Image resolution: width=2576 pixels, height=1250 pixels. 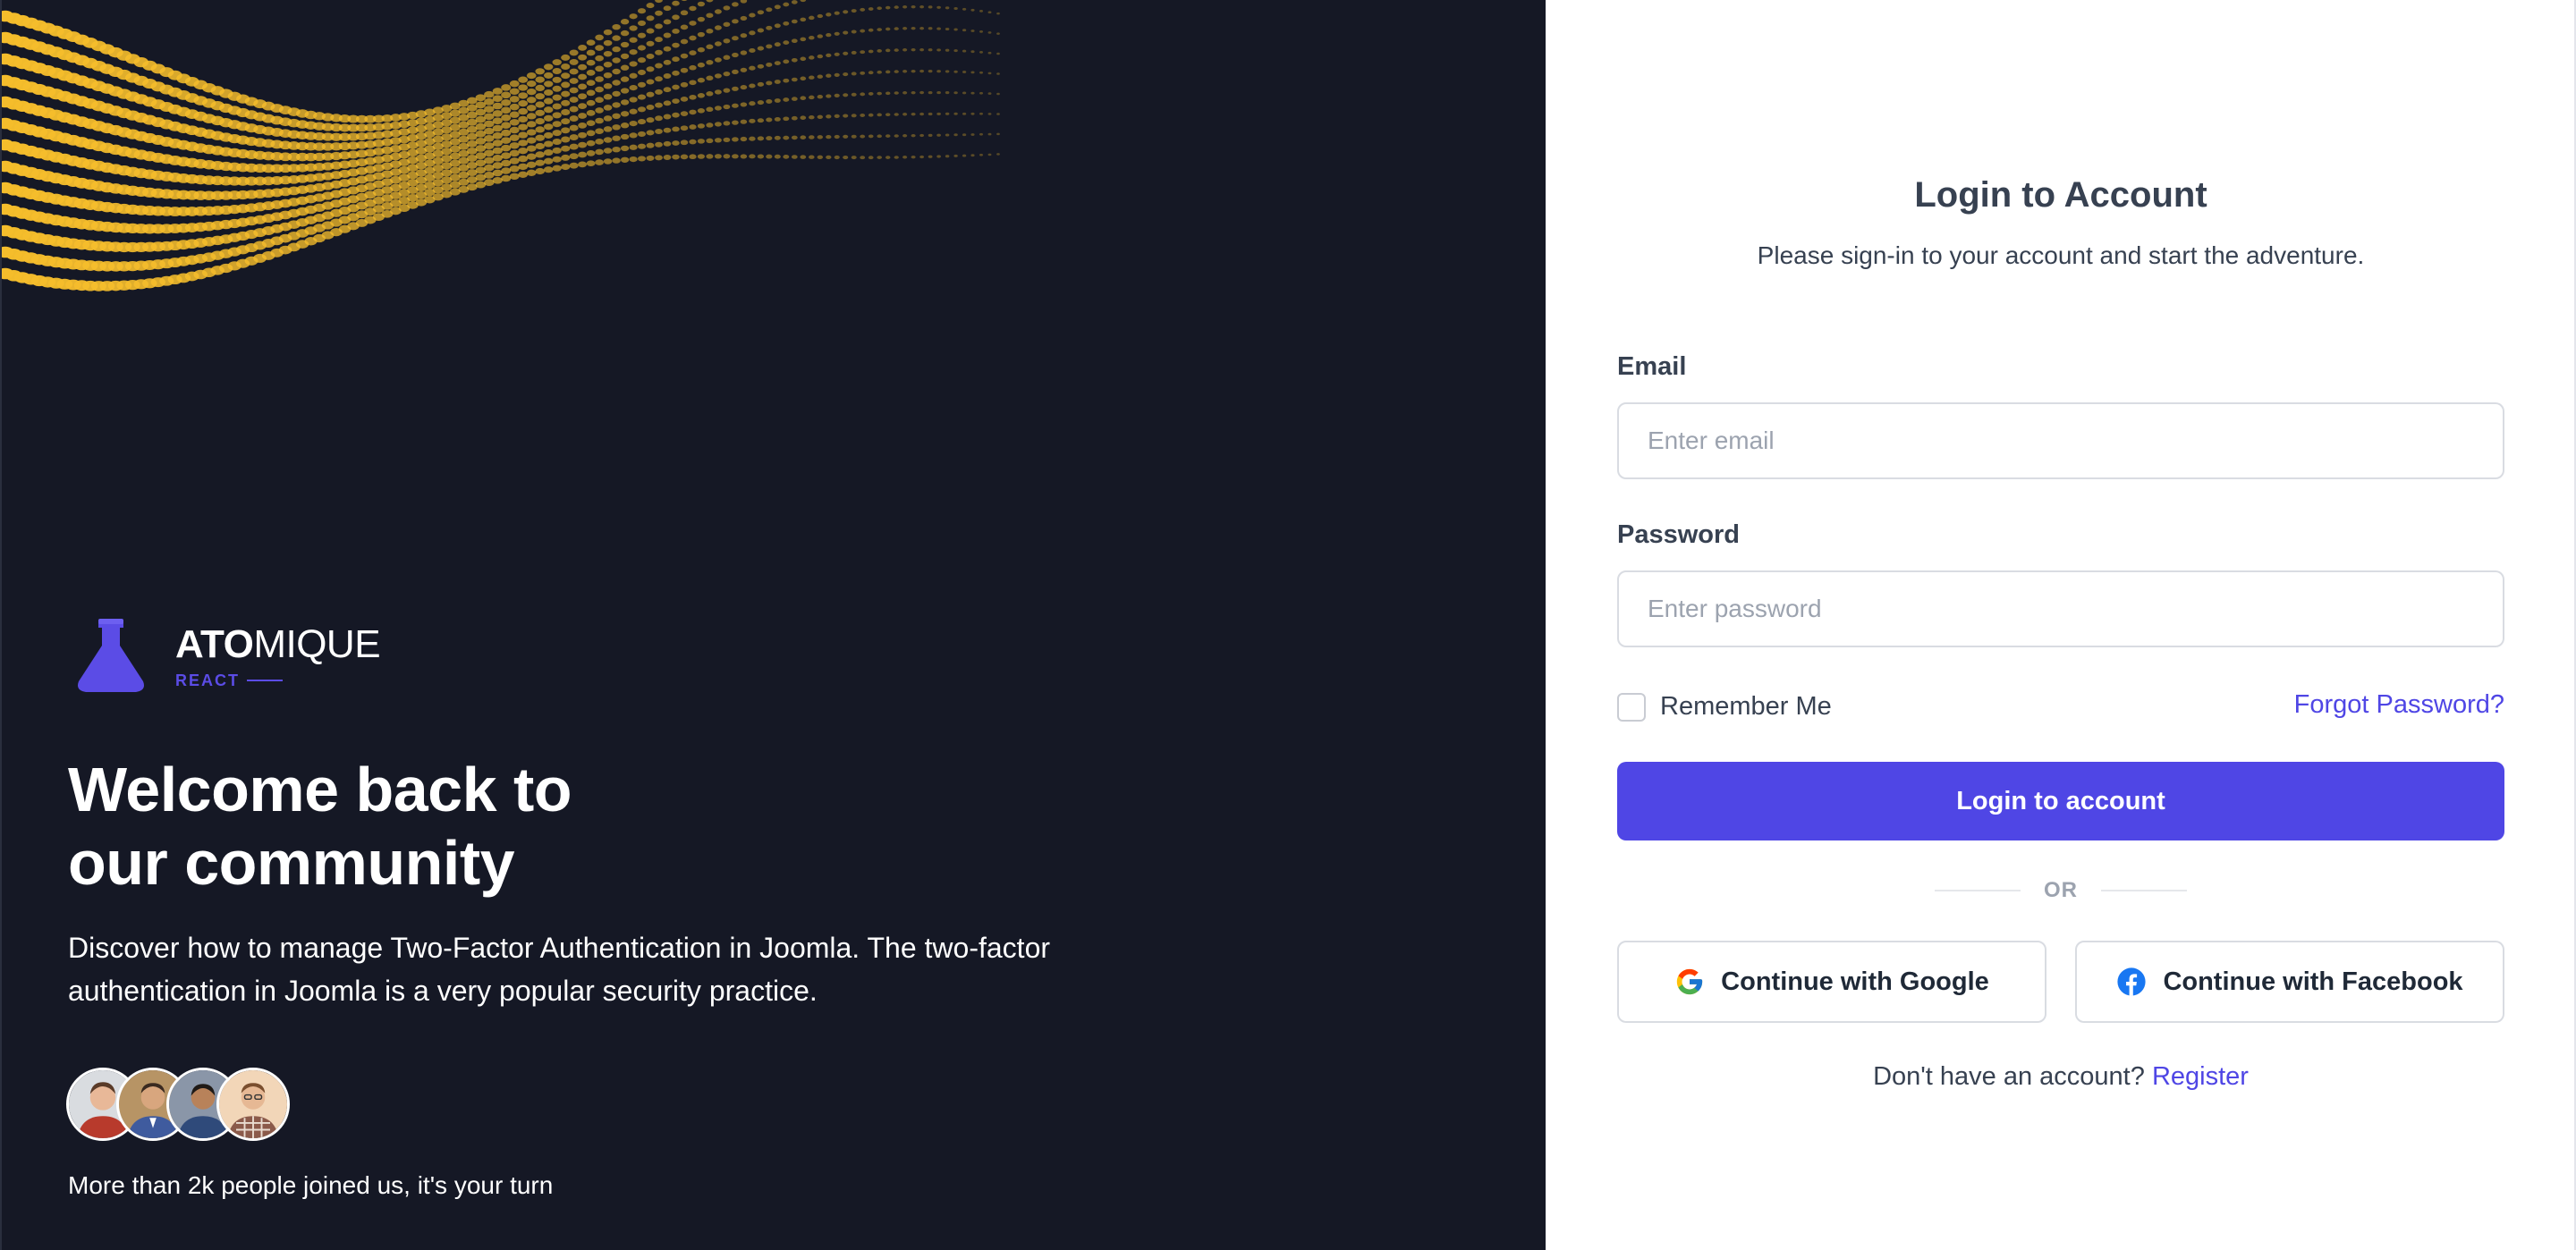 What do you see at coordinates (2061, 890) in the screenshot?
I see `or-label: OR` at bounding box center [2061, 890].